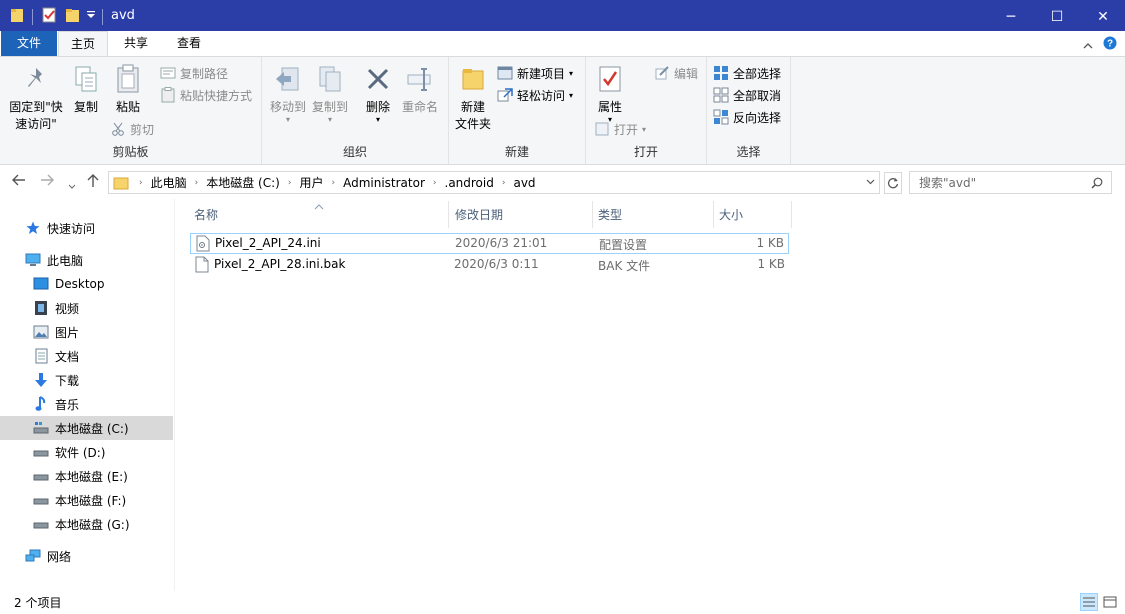  I want to click on copy-path-button: 复制路径, so click(194, 73).